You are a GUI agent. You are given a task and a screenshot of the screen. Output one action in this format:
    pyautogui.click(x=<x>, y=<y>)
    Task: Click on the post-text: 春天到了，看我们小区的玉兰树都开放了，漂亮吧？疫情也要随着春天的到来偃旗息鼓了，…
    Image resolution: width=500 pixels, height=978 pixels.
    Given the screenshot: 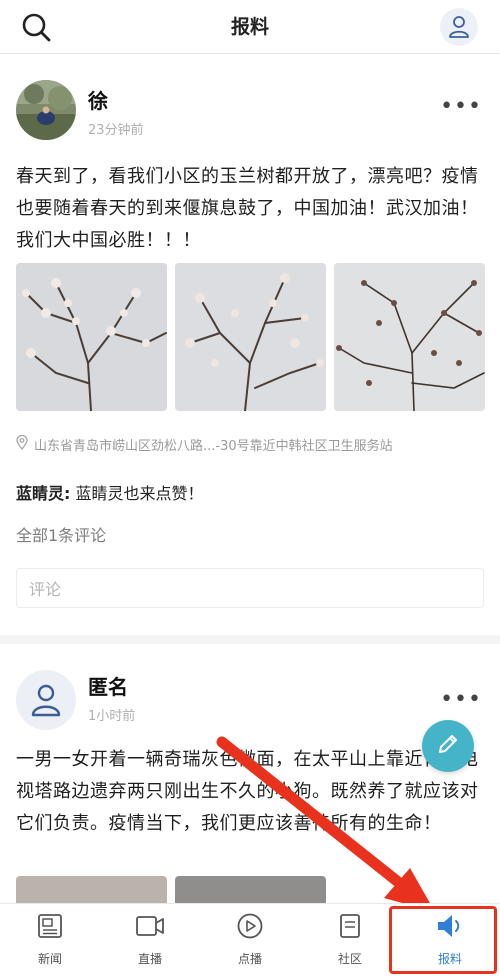 What is the action you would take?
    pyautogui.click(x=247, y=208)
    